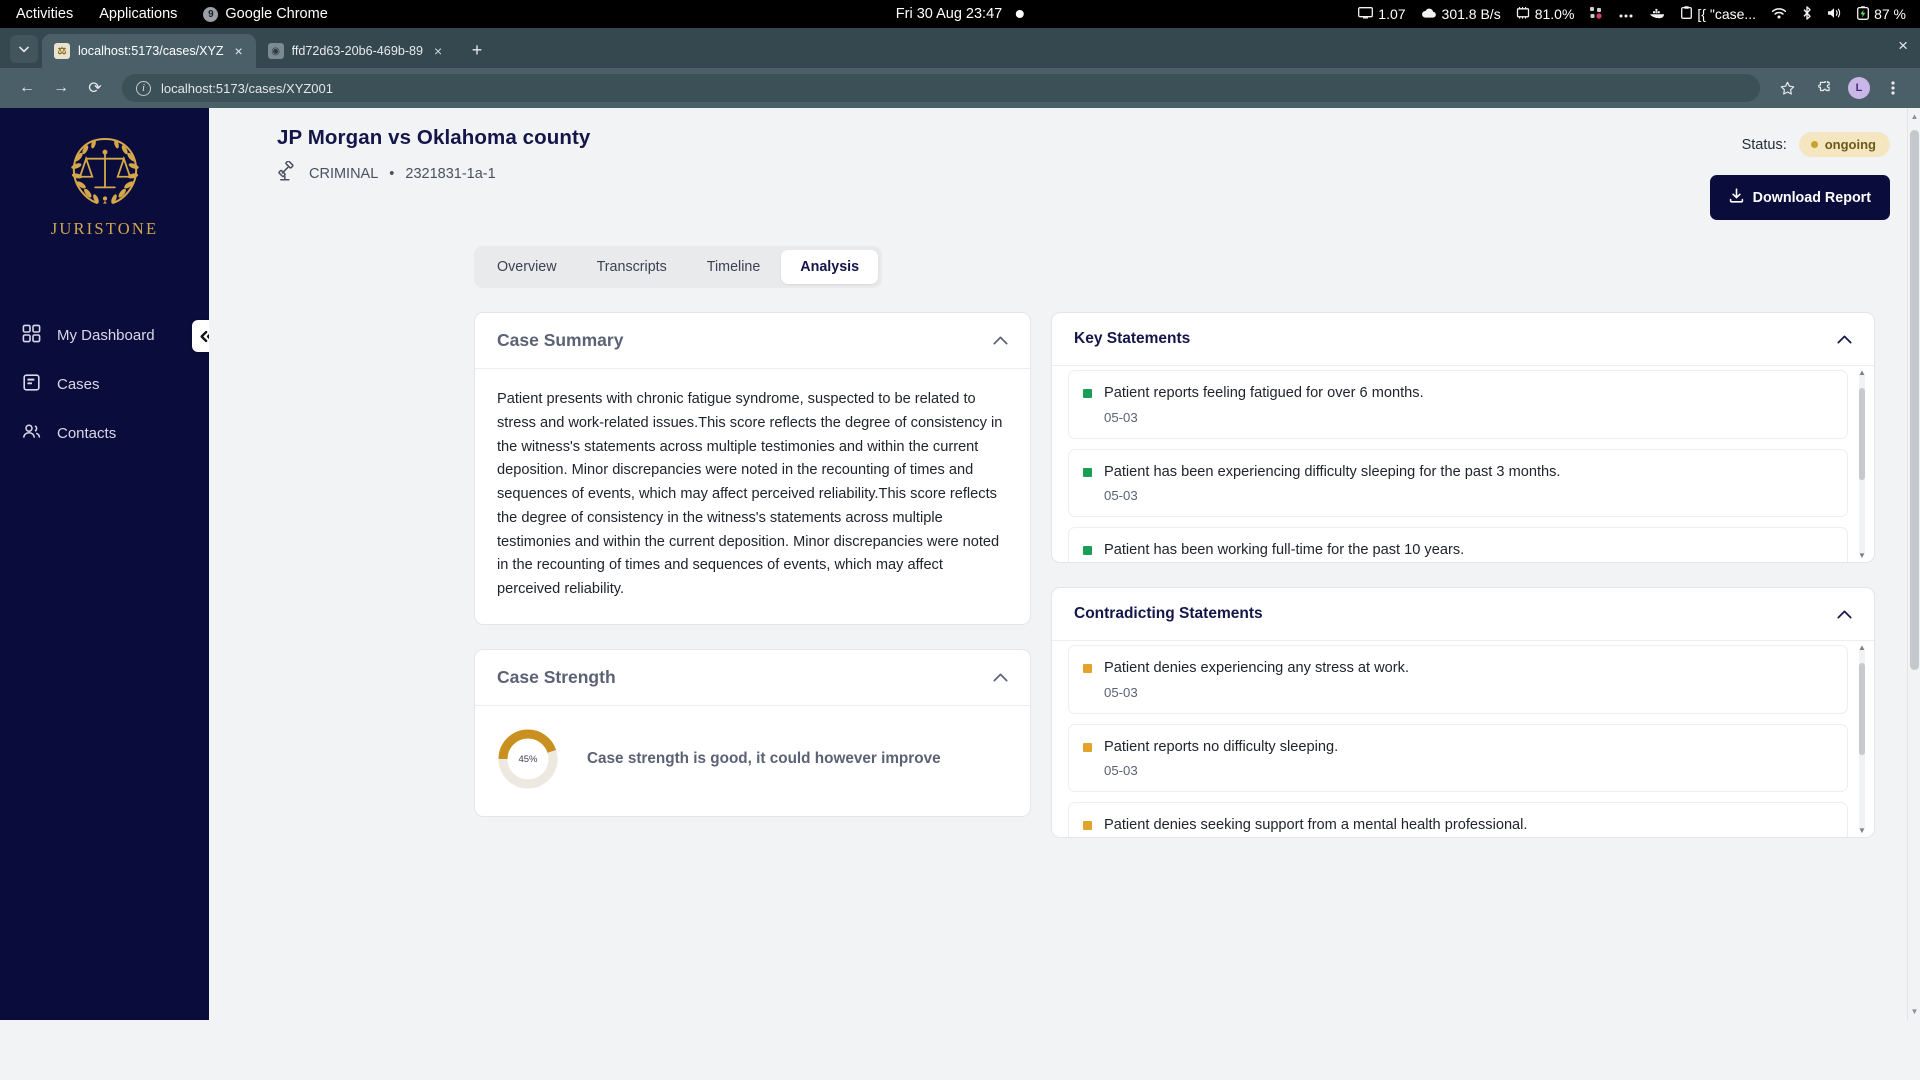 The width and height of the screenshot is (1920, 1080). I want to click on tab-timeline: Timeline, so click(734, 267).